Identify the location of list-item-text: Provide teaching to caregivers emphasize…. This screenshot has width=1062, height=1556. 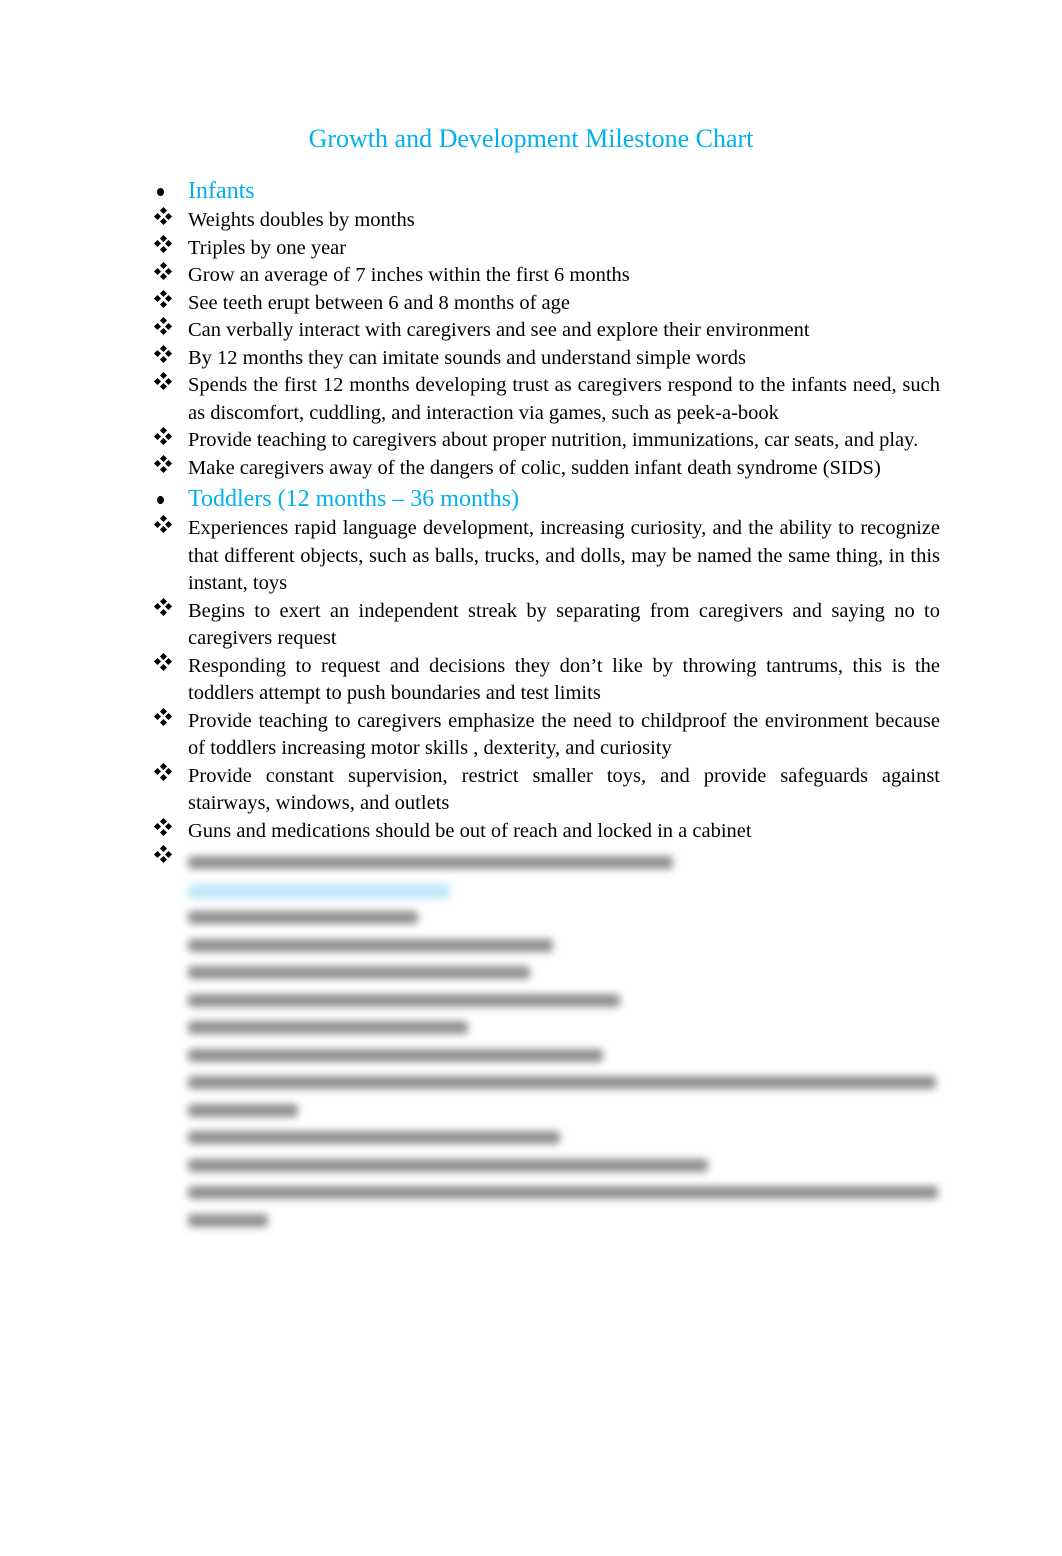
(564, 734).